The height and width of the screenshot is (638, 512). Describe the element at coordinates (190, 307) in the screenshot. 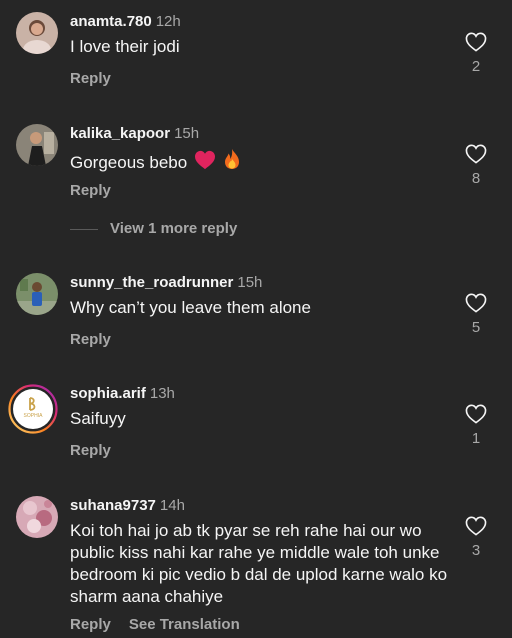

I see `comment-text: Why can’t you leave them alone` at that location.